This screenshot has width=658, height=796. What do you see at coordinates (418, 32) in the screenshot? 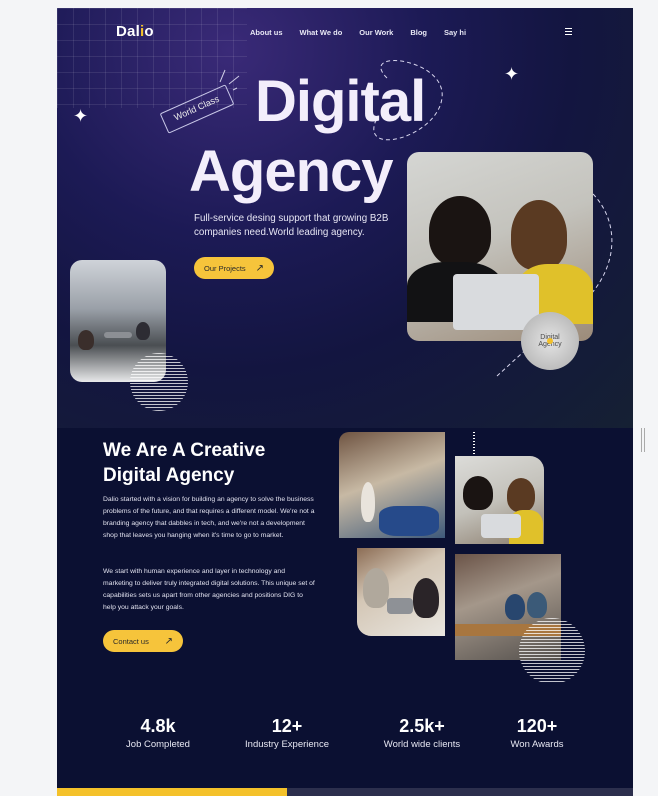
I see `nav-link-blog: Blog` at bounding box center [418, 32].